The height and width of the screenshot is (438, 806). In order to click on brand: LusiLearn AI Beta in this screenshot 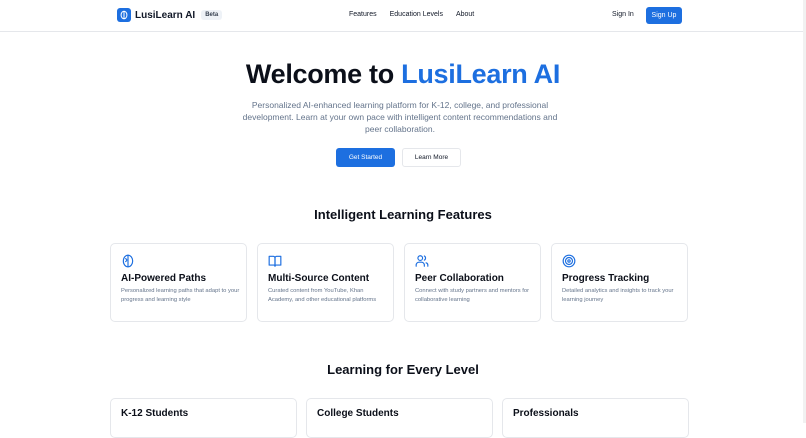, I will do `click(170, 15)`.